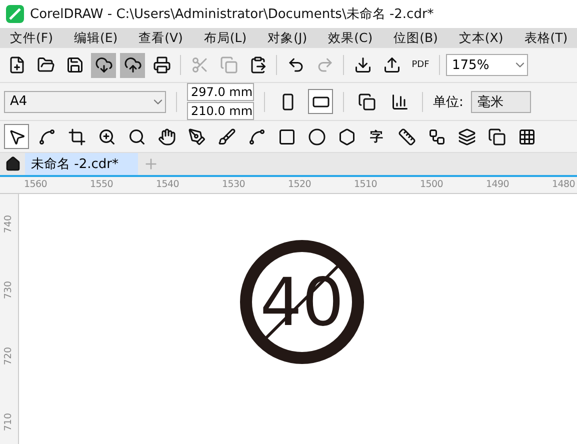 Image resolution: width=577 pixels, height=444 pixels. Describe the element at coordinates (9, 290) in the screenshot. I see `ruler-label: 730` at that location.